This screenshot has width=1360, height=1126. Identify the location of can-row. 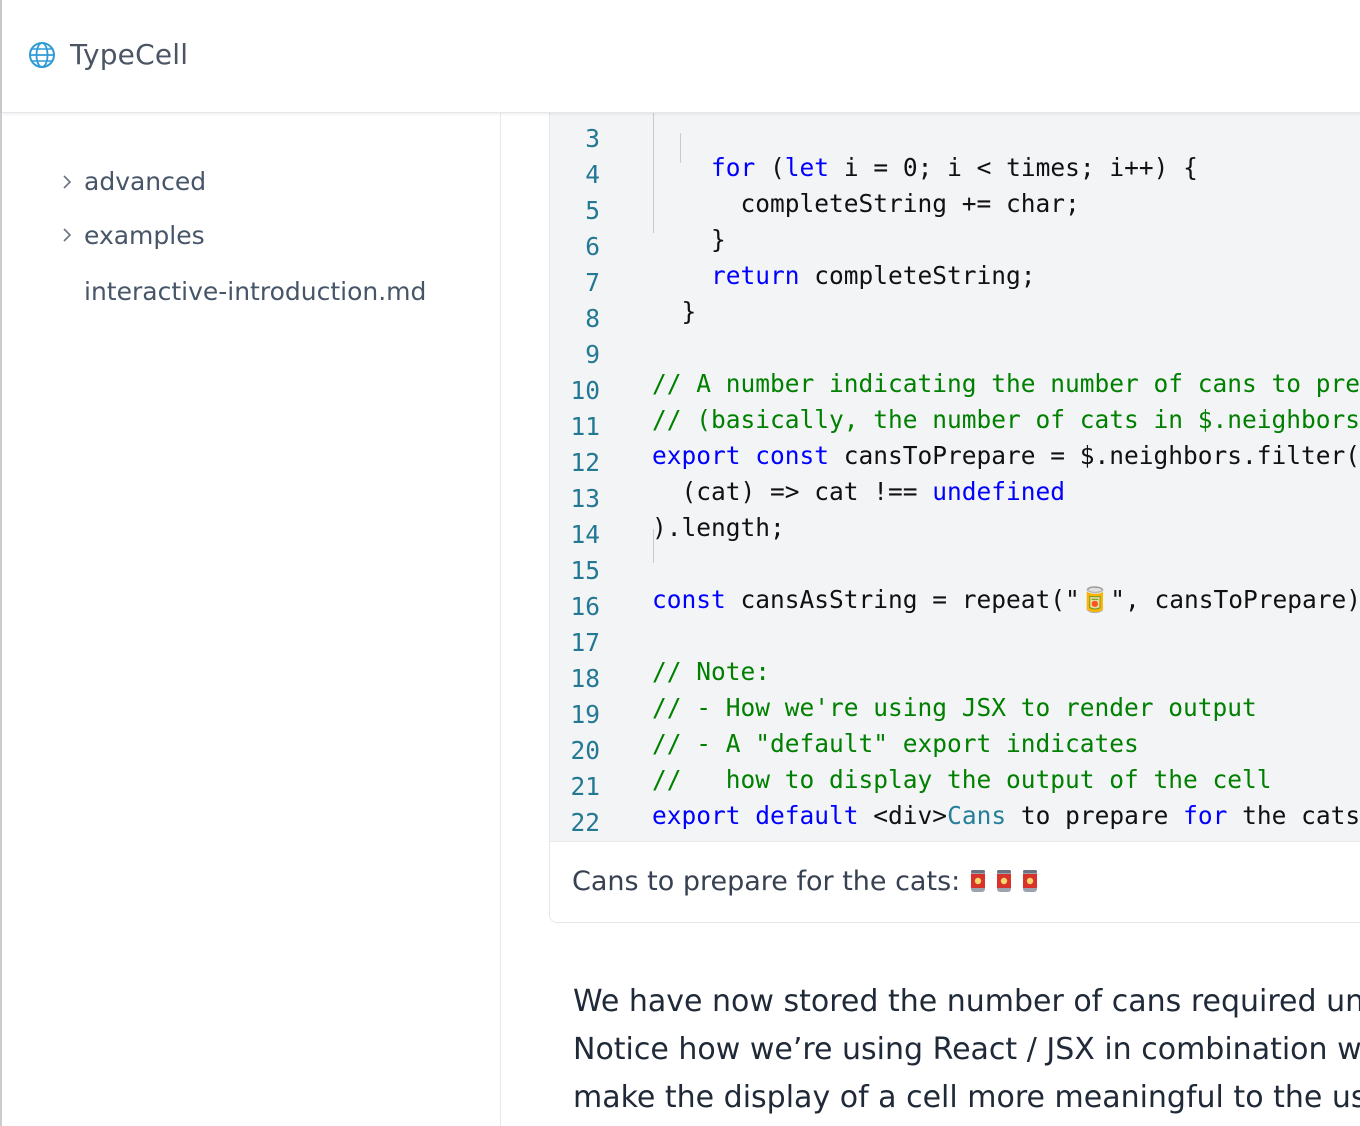
(1008, 881).